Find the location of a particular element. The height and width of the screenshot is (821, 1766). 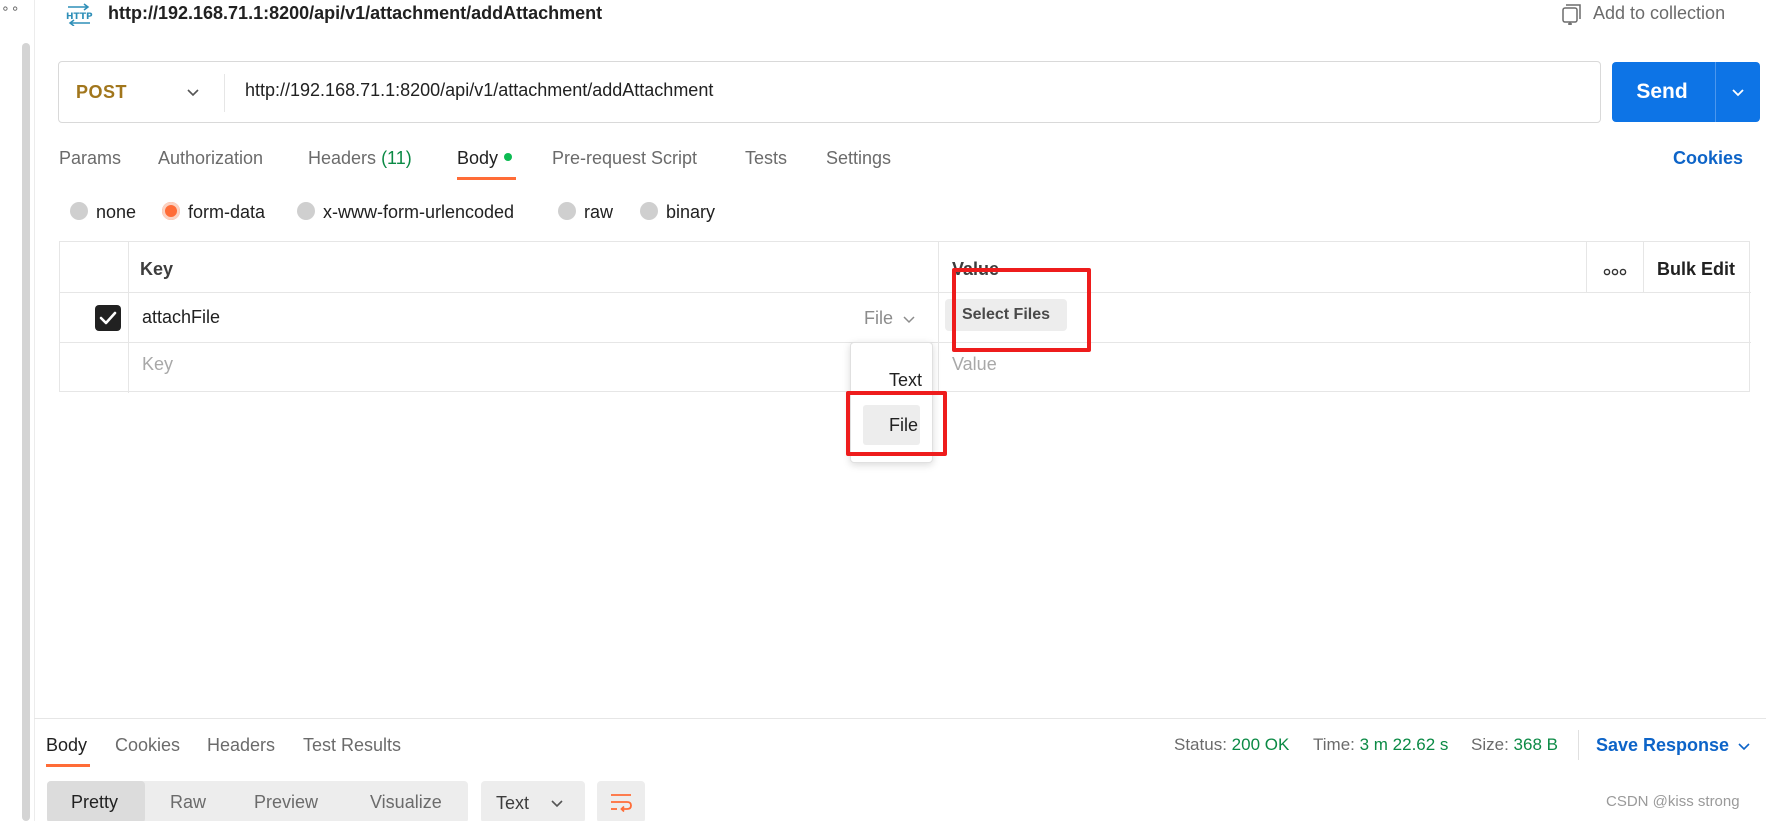

response-tab-headers: Headers is located at coordinates (241, 745).